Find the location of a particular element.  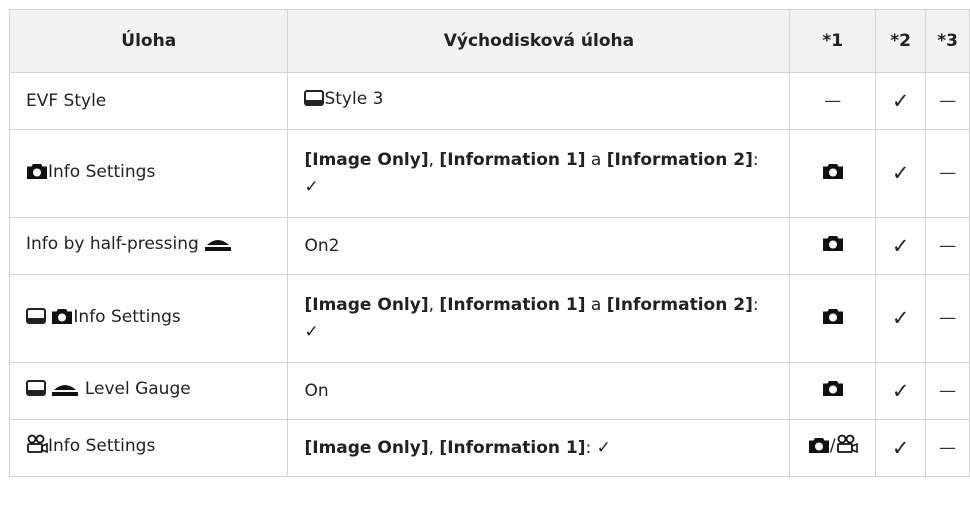

task-cell: Info by half-pressing is located at coordinates (148, 246).